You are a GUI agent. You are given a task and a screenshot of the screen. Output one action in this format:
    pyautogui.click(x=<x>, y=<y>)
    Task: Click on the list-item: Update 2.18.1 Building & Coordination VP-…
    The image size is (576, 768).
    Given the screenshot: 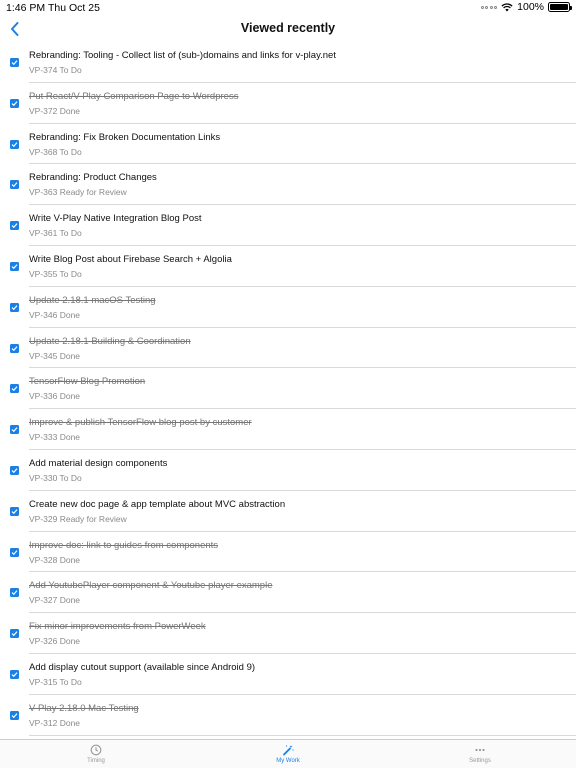 What is the action you would take?
    pyautogui.click(x=293, y=348)
    